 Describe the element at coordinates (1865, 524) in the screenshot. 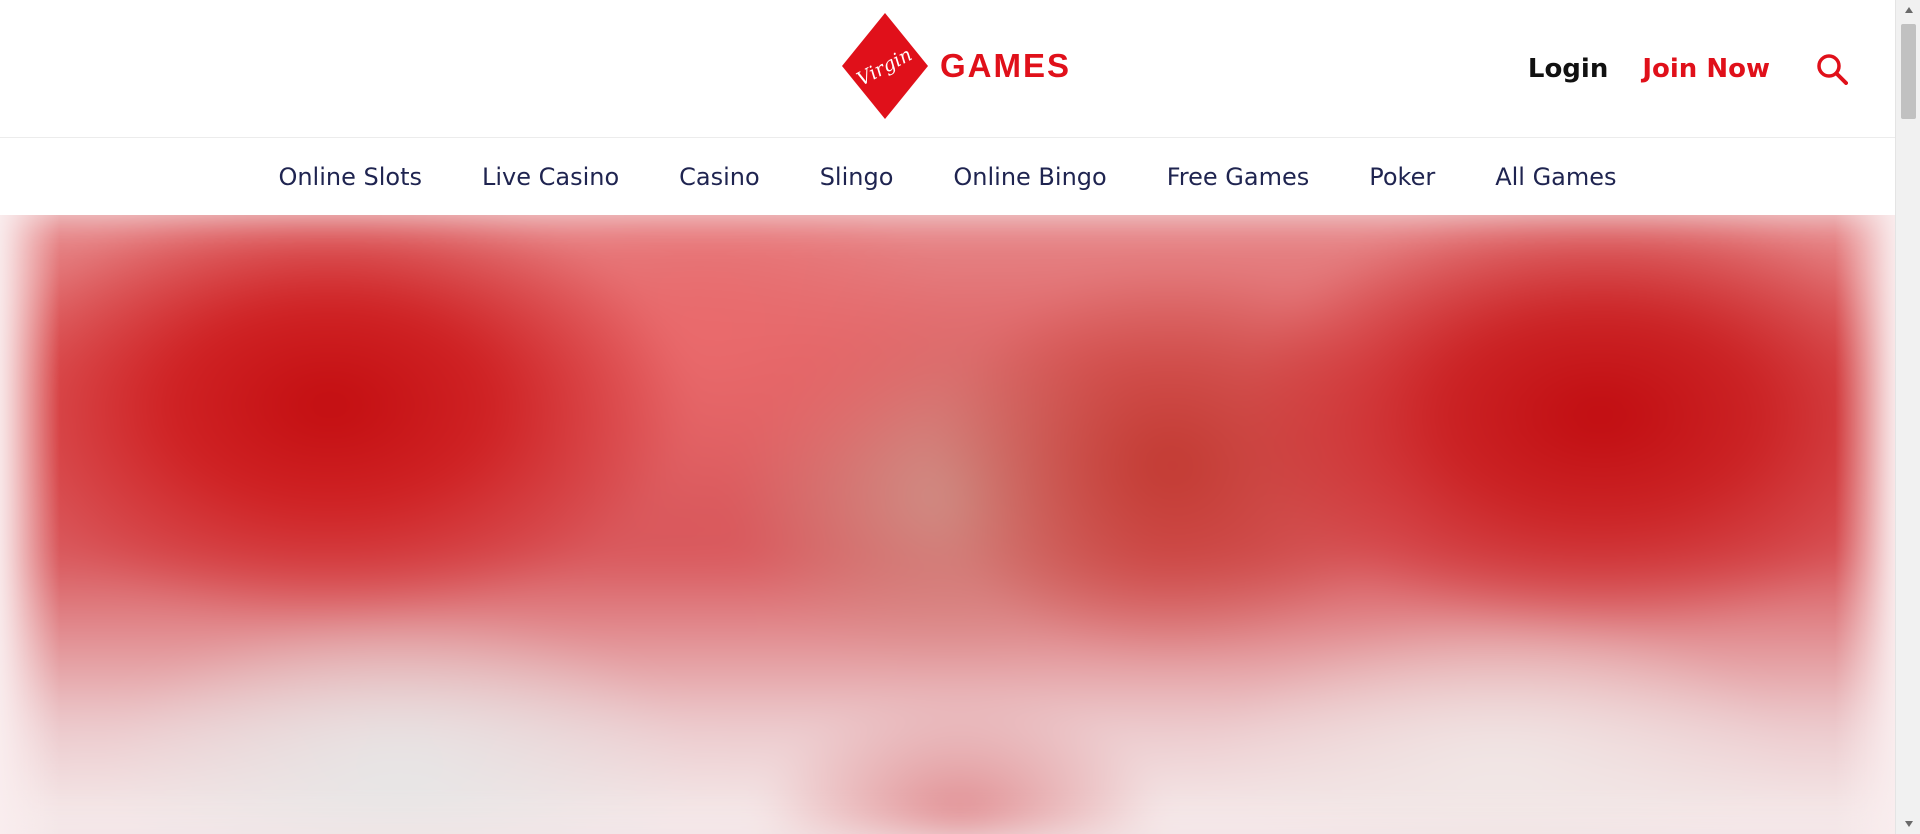

I see `hero-edge-fade-right` at that location.